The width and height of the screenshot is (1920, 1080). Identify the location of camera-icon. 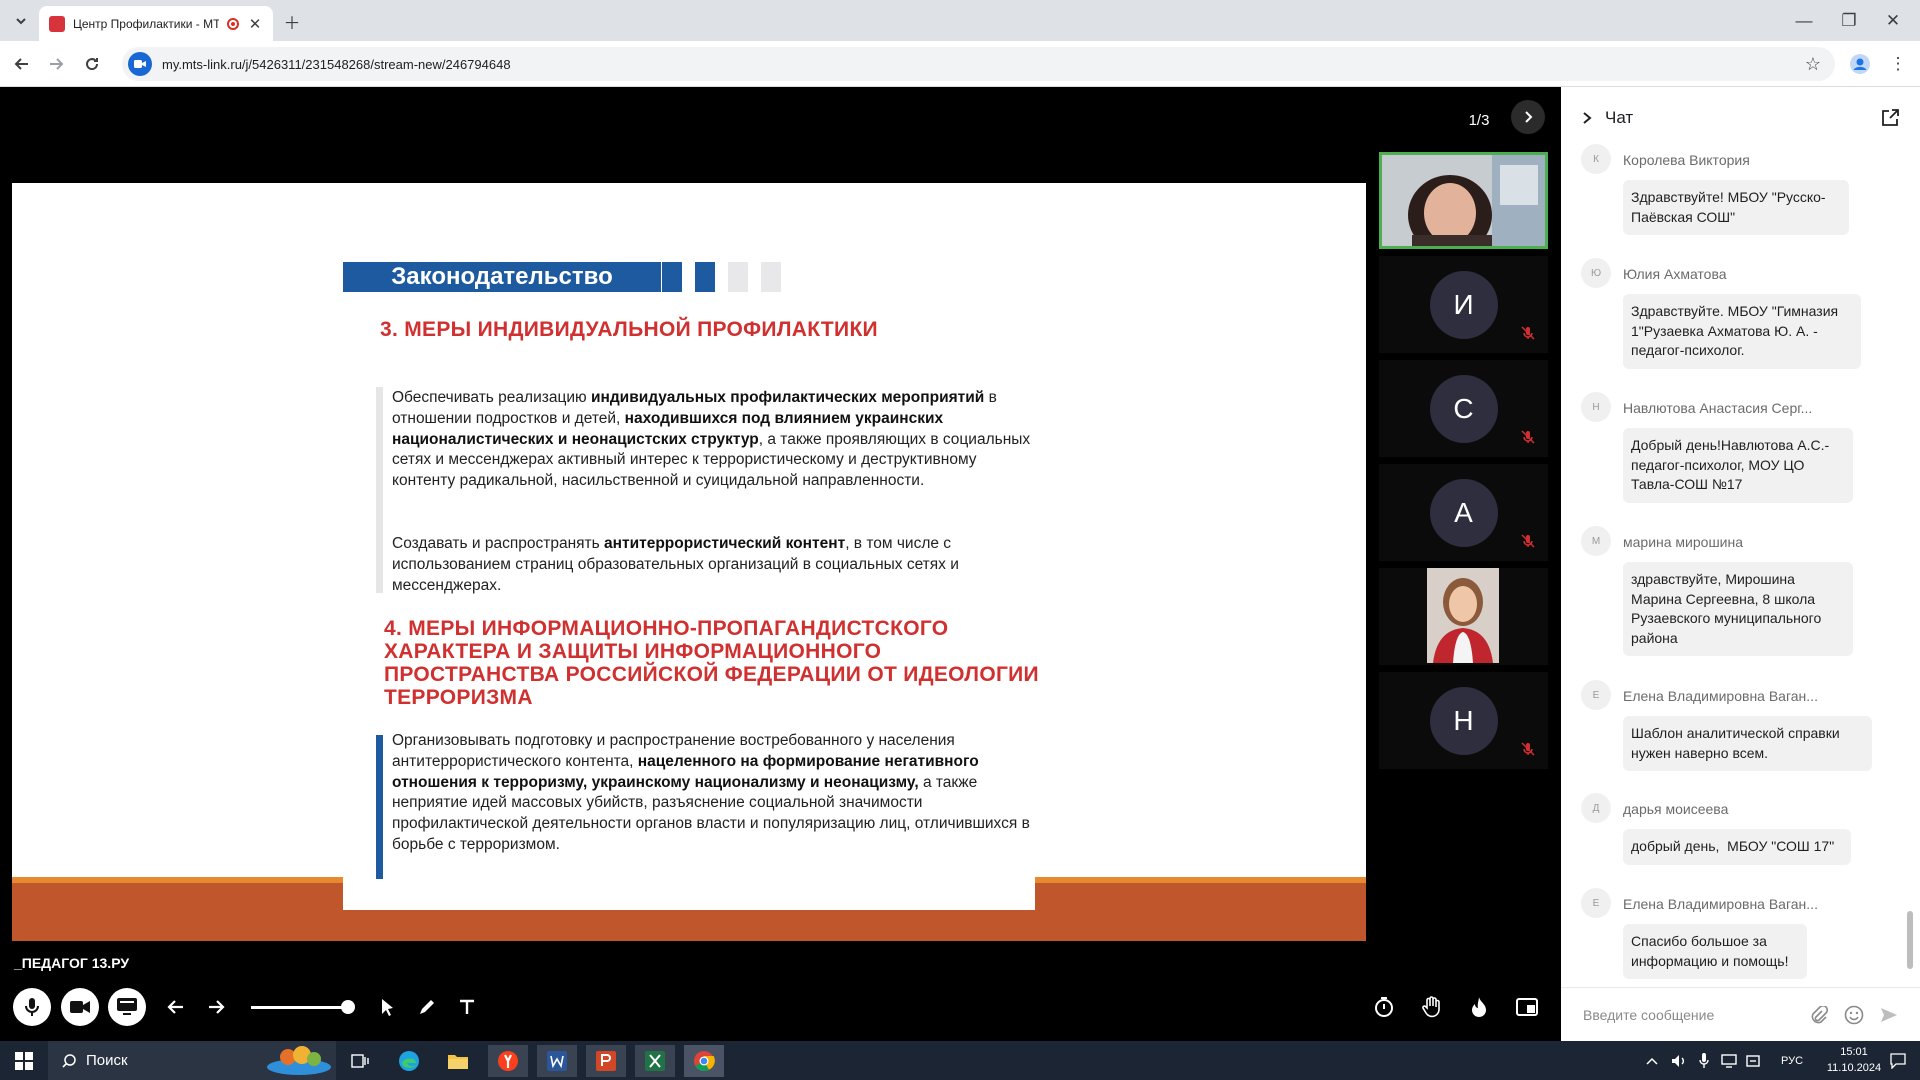
(80, 1007).